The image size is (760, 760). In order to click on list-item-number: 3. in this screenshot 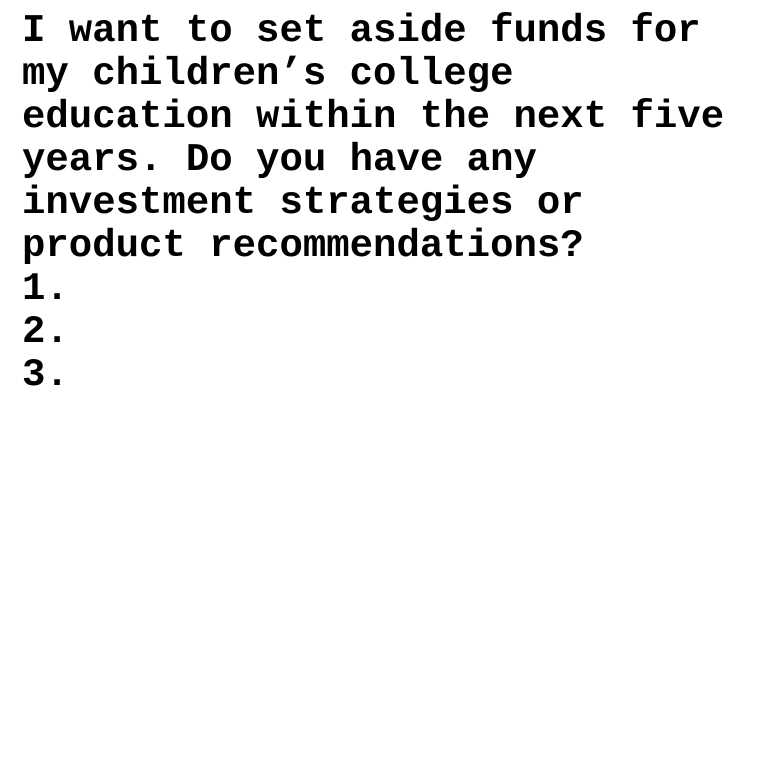, I will do `click(45, 375)`.